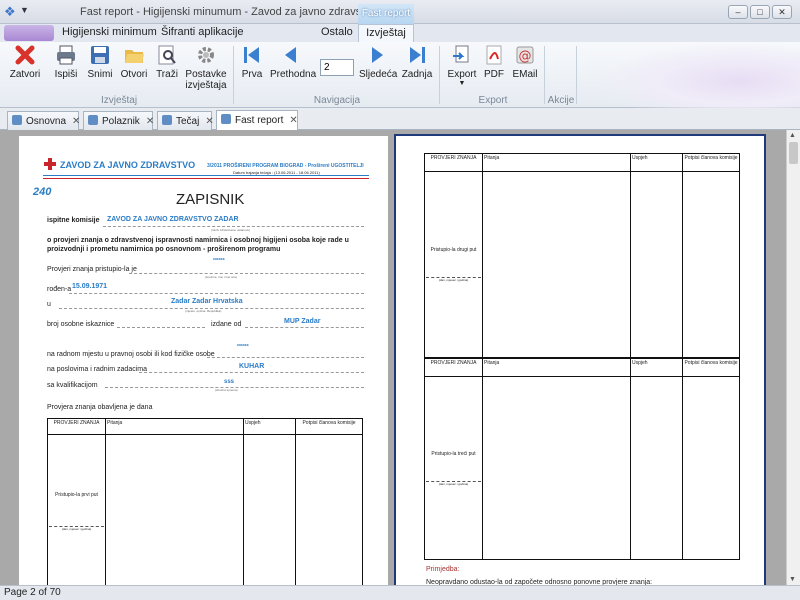 This screenshot has width=800, height=600. What do you see at coordinates (386, 33) in the screenshot?
I see `tab-izvjestaj: Izvještaj` at bounding box center [386, 33].